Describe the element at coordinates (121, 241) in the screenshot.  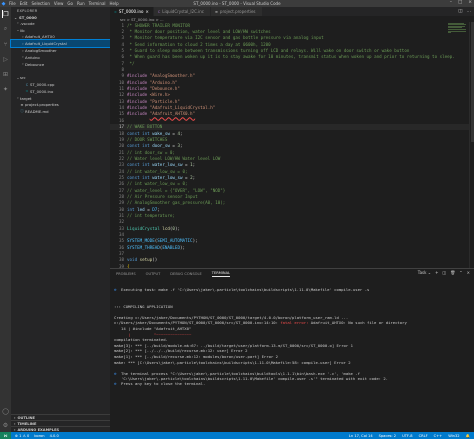
I see `line-number: 35` at that location.